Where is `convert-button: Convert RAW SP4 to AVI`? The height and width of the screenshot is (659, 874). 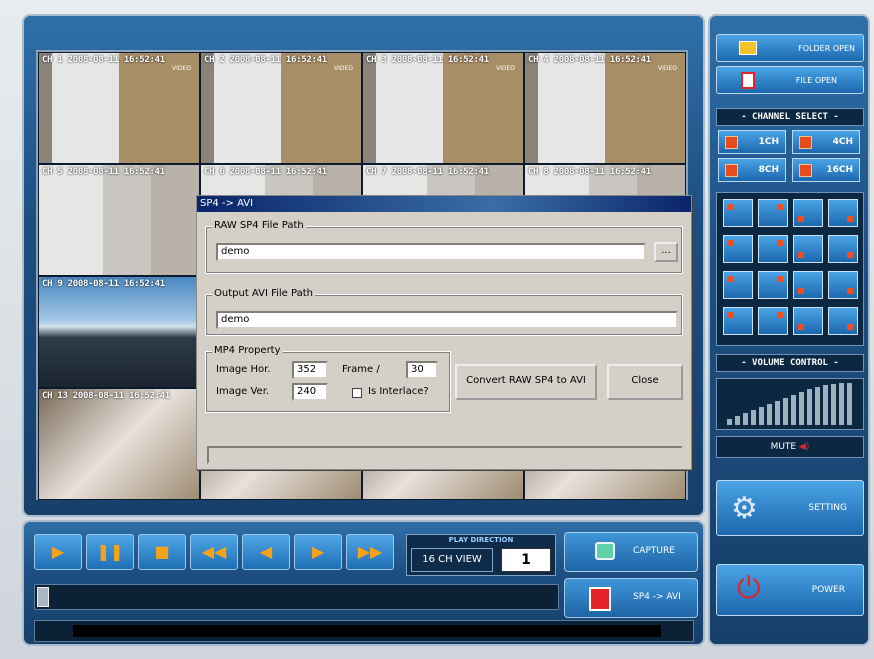 convert-button: Convert RAW SP4 to AVI is located at coordinates (526, 382).